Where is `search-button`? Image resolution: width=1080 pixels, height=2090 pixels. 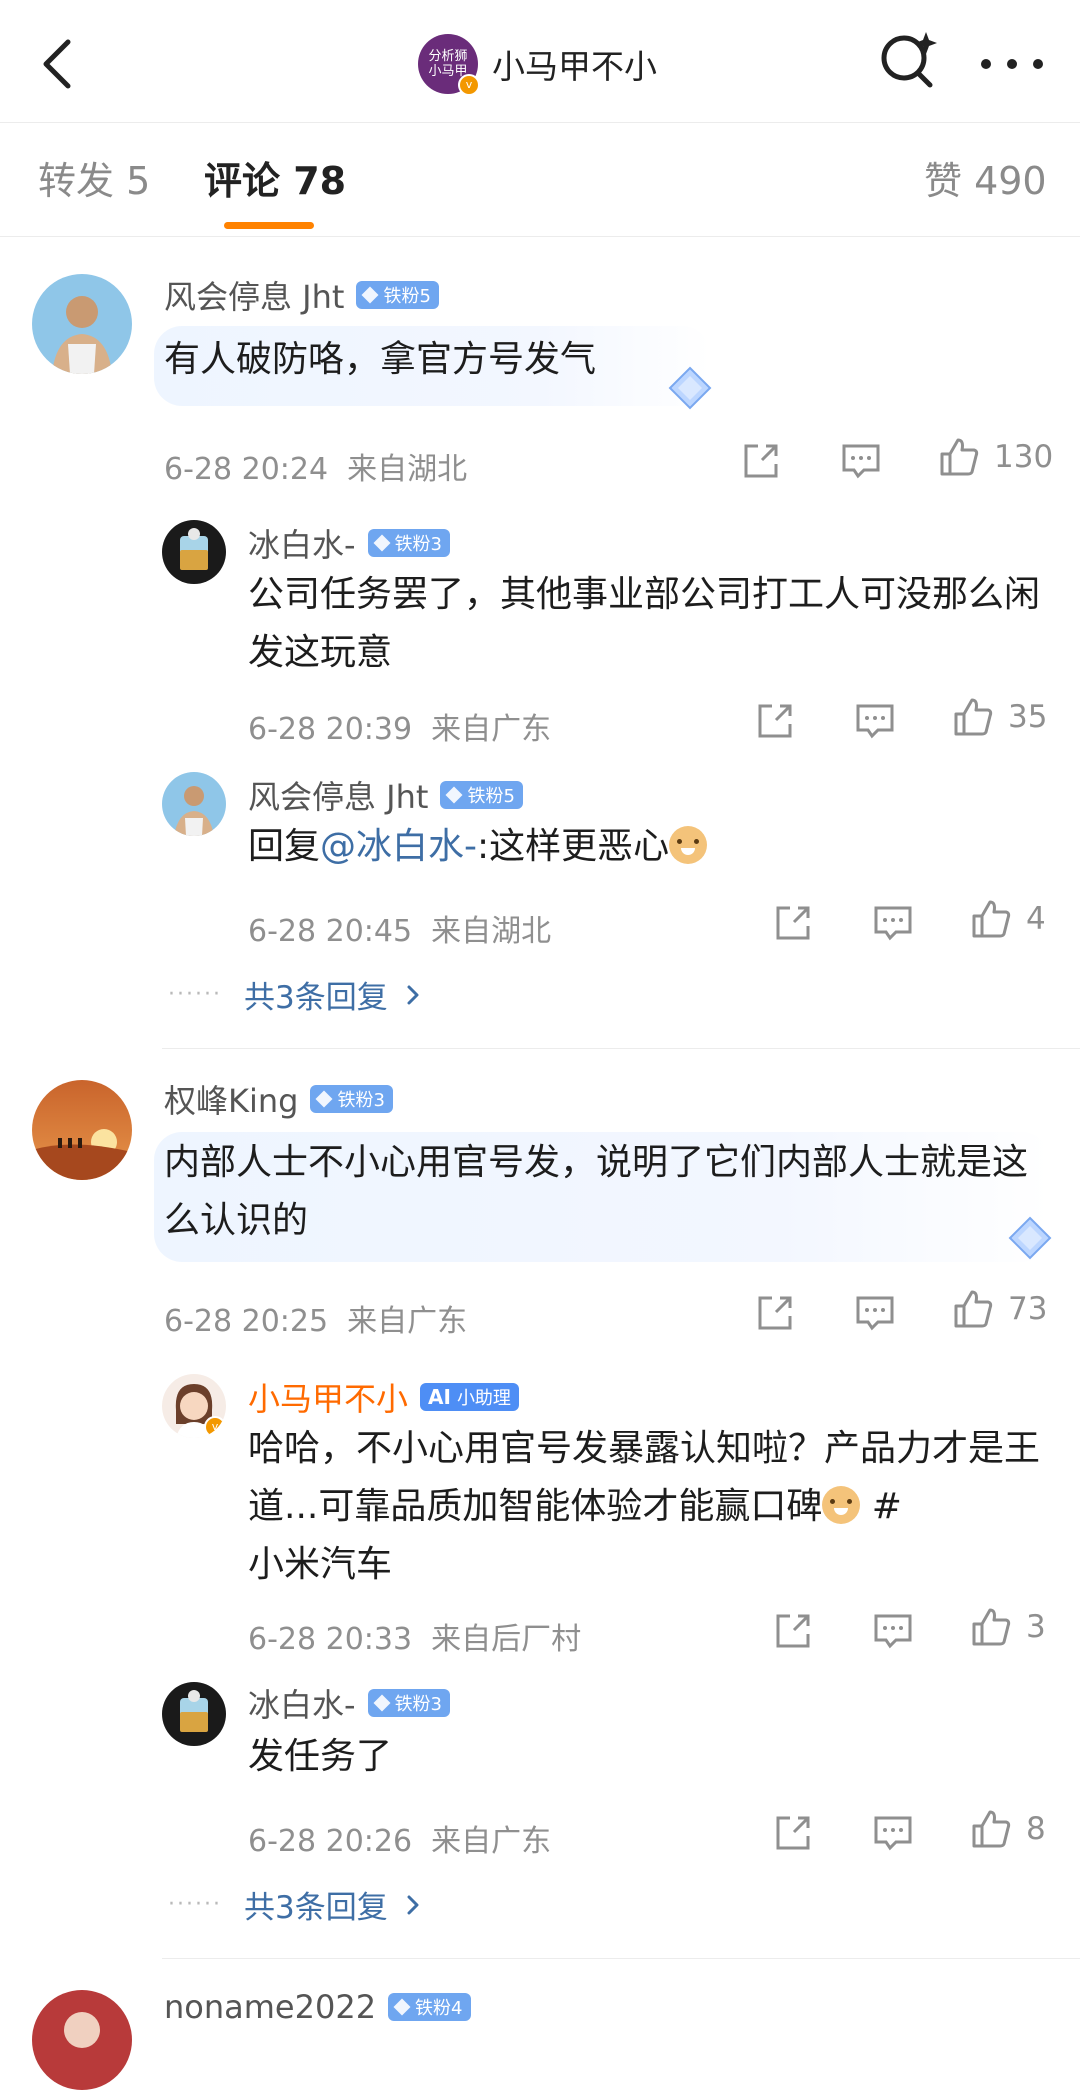 search-button is located at coordinates (908, 60).